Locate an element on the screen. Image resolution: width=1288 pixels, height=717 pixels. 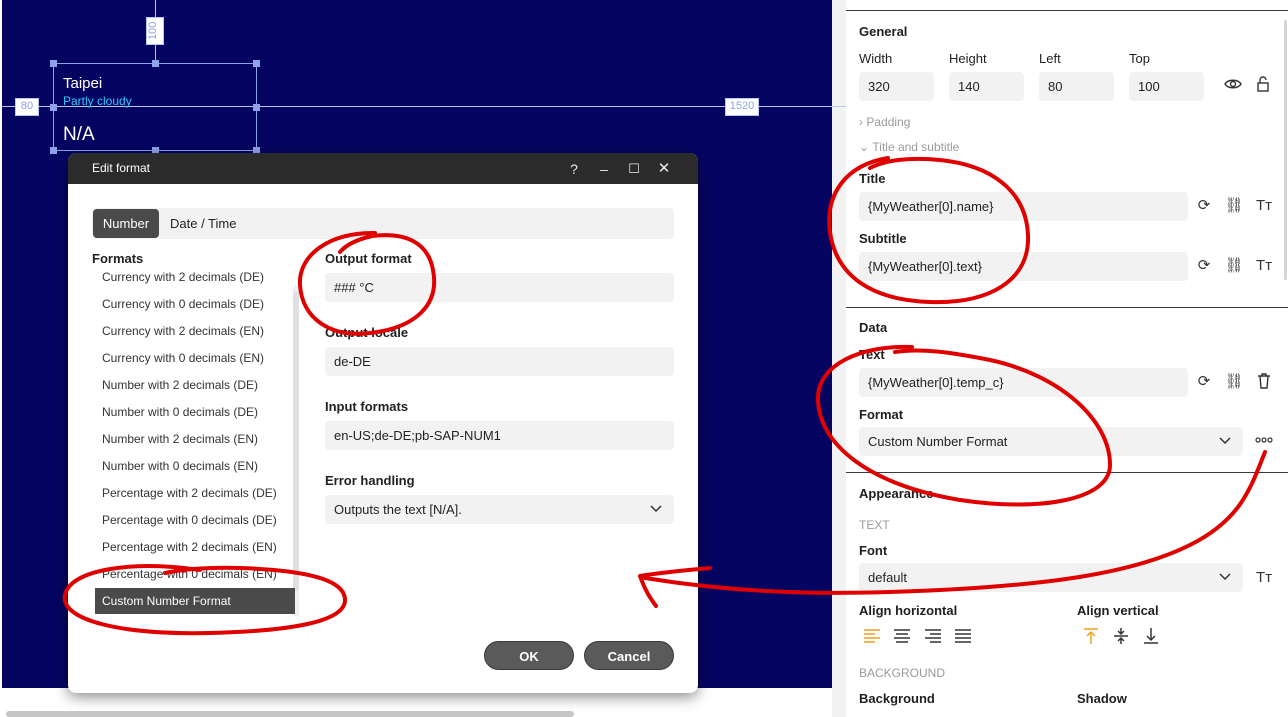
dialog-titlebar: Edit format ? – ☐ ✕ is located at coordinates (383, 168).